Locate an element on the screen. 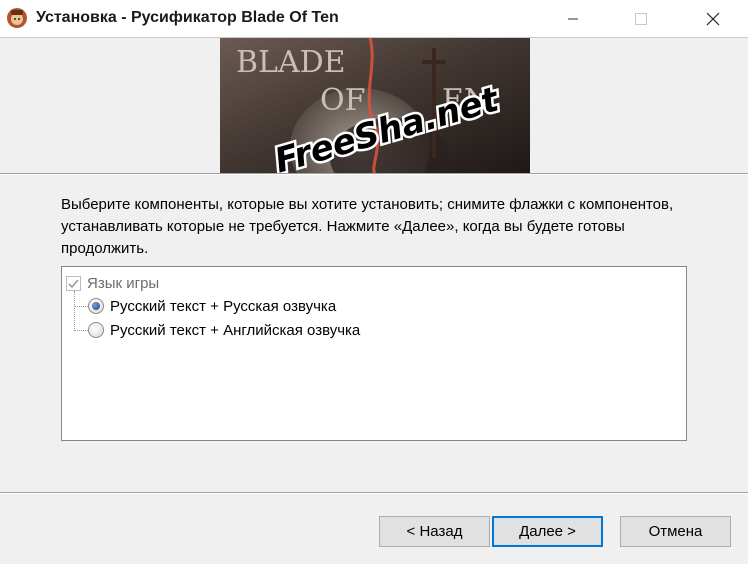 This screenshot has height=564, width=748. banner-art: BLADE OF EN FreeSha.net is located at coordinates (375, 106).